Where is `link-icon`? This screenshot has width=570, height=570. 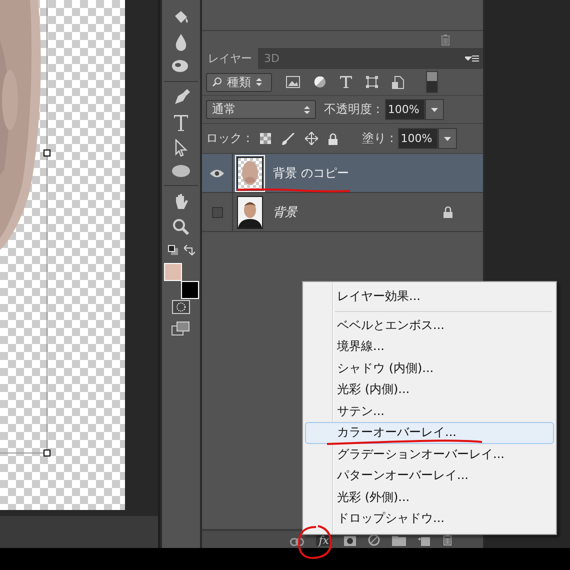
link-icon is located at coordinates (297, 542).